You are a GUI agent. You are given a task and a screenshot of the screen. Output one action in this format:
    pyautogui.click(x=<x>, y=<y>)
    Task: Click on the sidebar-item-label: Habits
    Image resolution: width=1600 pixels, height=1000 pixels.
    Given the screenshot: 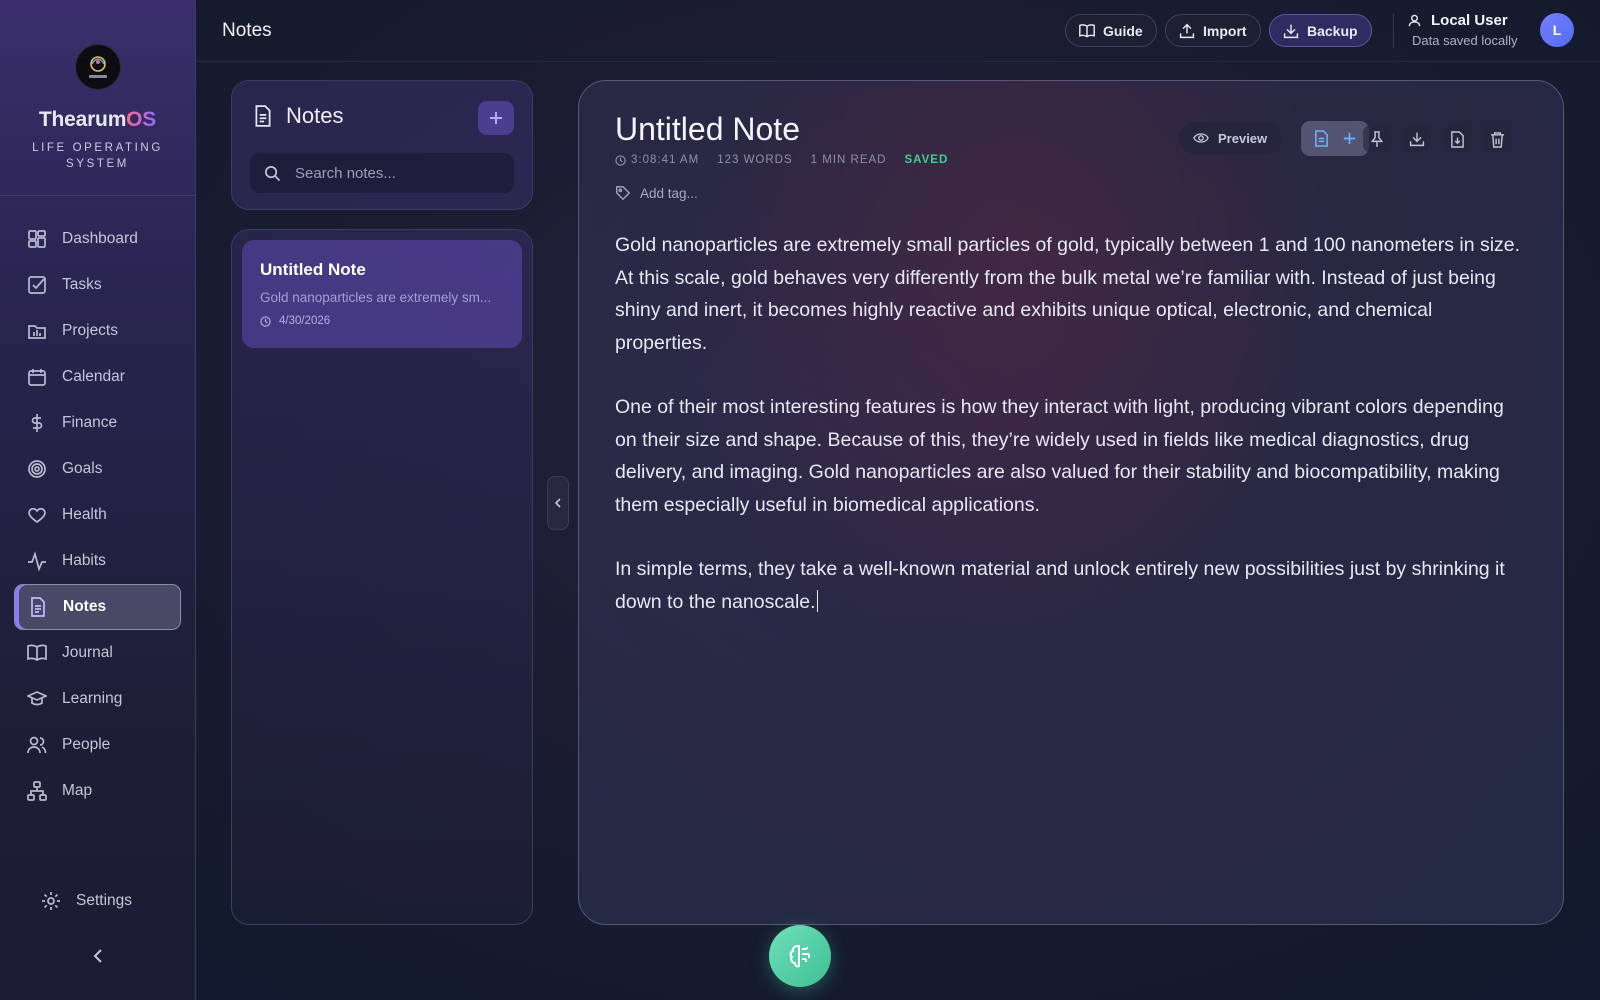 What is the action you would take?
    pyautogui.click(x=84, y=560)
    